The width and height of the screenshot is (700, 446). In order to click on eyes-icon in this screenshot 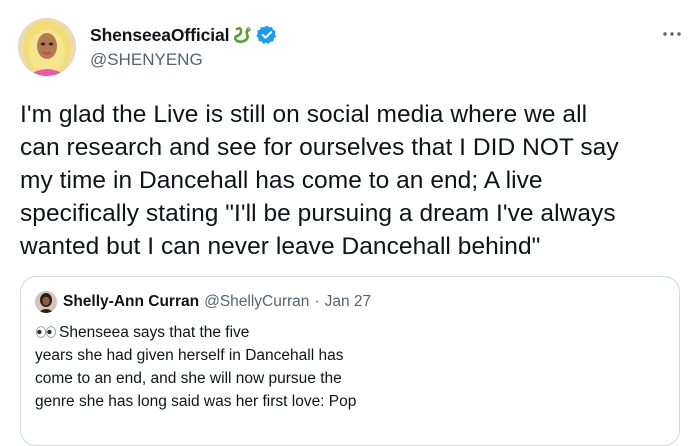, I will do `click(46, 330)`.